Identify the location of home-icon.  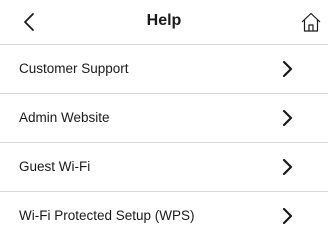
(311, 22).